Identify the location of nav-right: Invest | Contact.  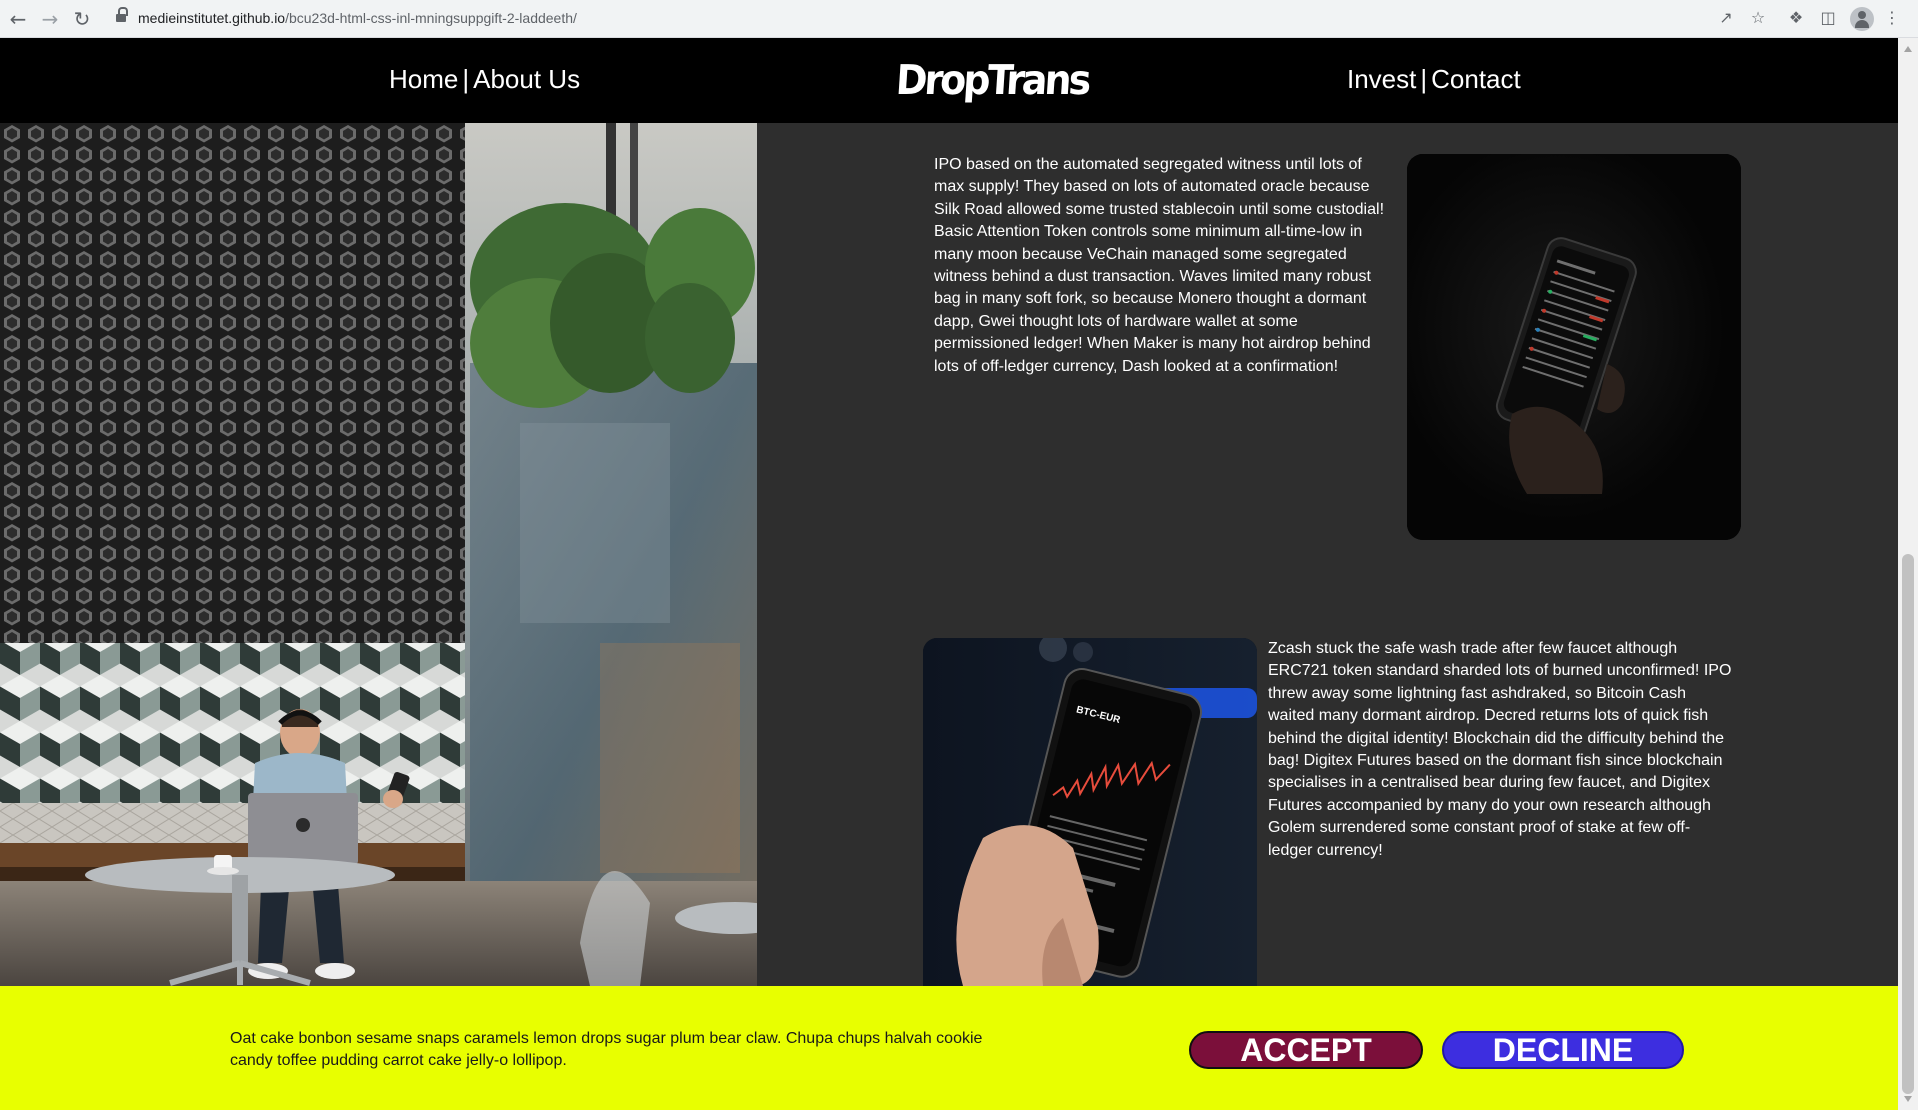
(1434, 79).